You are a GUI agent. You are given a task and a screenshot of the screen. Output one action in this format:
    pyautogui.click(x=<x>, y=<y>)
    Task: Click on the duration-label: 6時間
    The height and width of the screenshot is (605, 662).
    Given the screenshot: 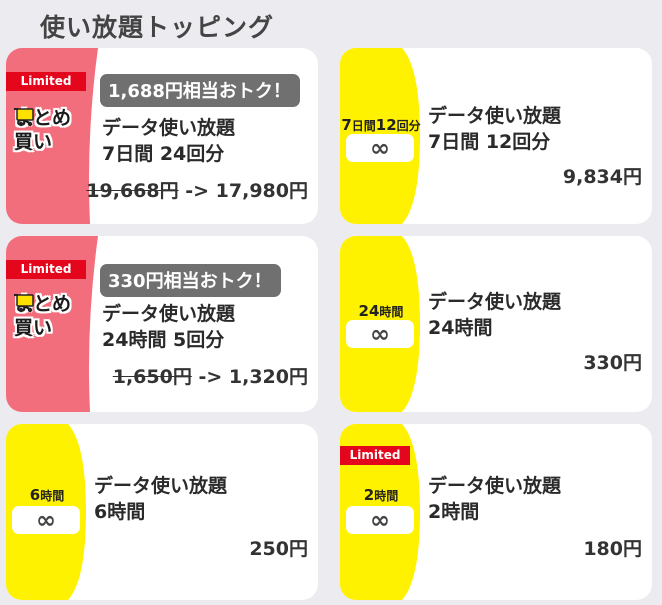 What is the action you would take?
    pyautogui.click(x=47, y=495)
    